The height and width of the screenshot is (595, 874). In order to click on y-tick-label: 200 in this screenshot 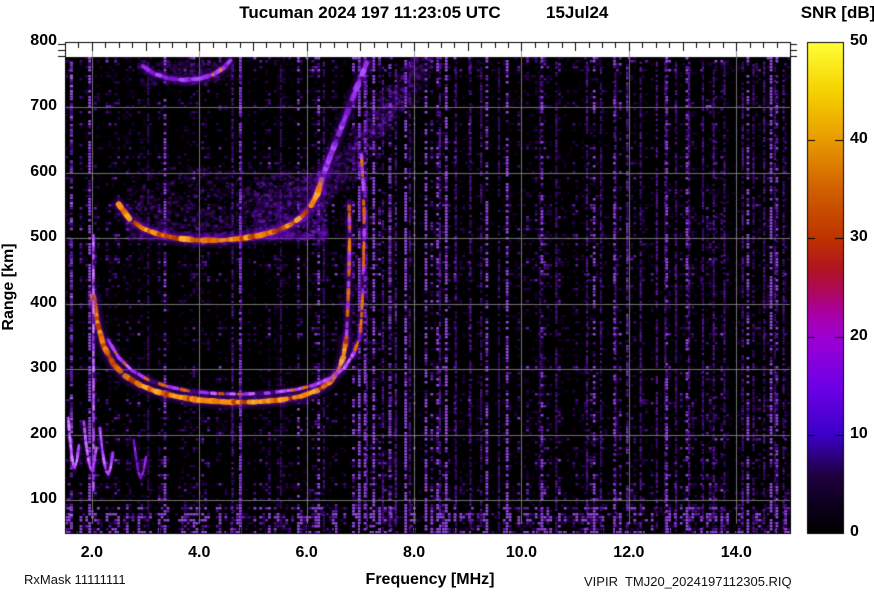, I will do `click(43, 433)`.